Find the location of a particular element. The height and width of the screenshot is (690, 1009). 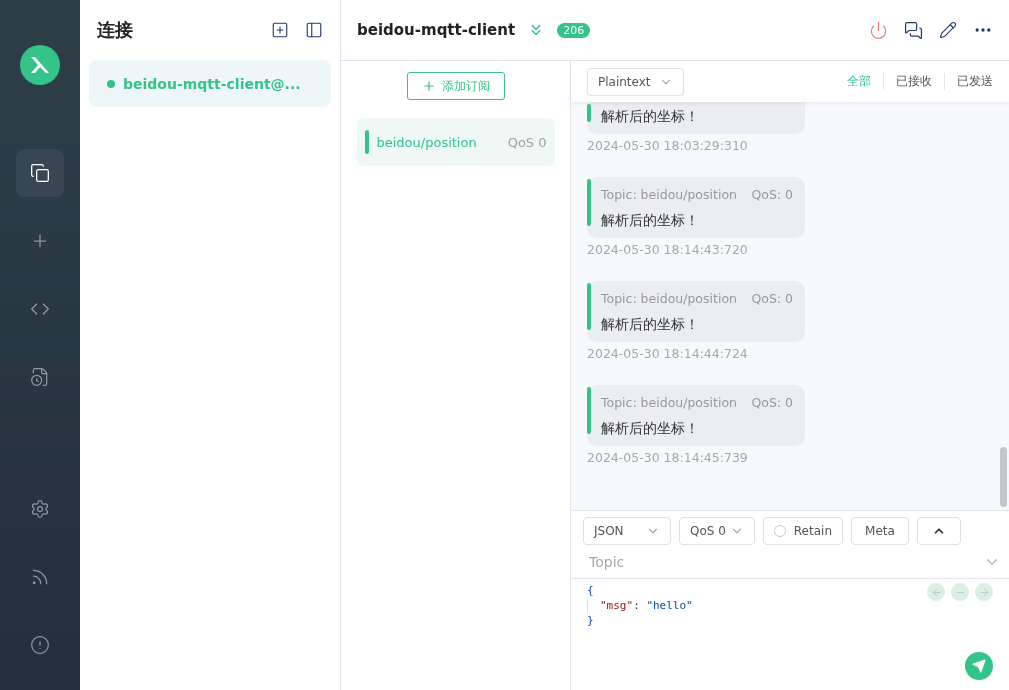

alert-icon is located at coordinates (40, 645).